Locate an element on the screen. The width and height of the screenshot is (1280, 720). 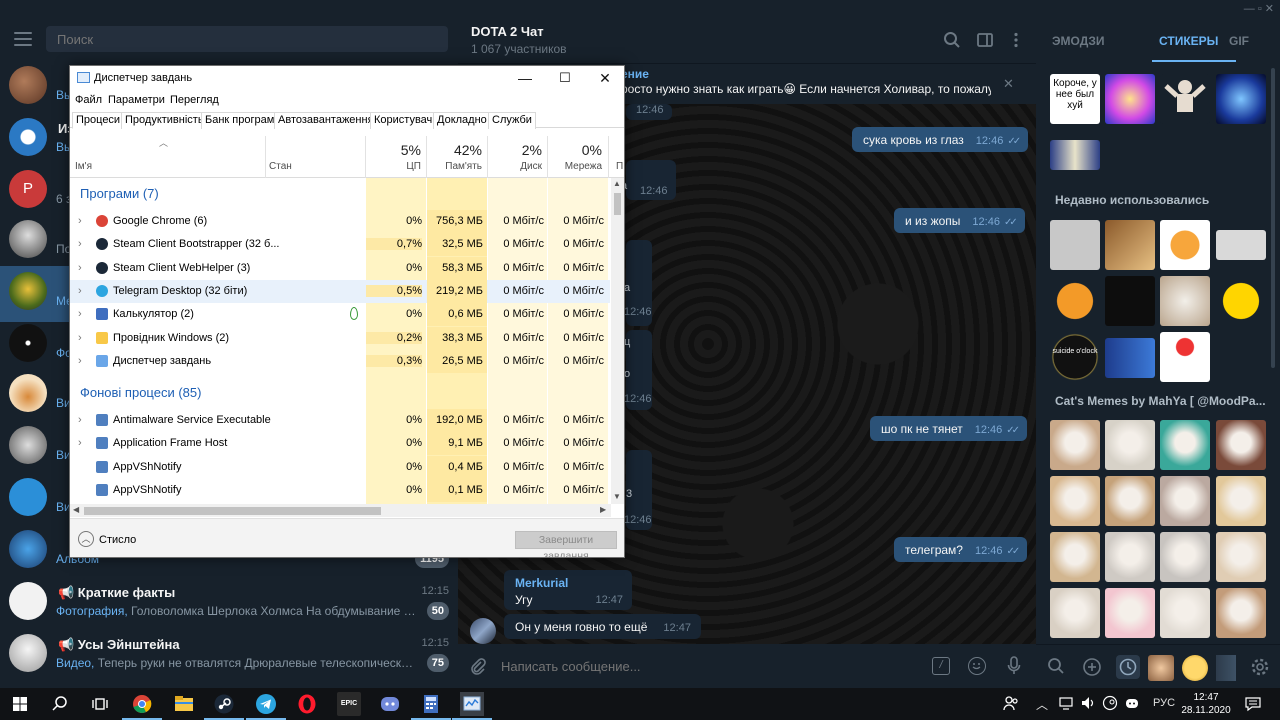
column-cpu-pct: 5% is located at coordinates (395, 150).